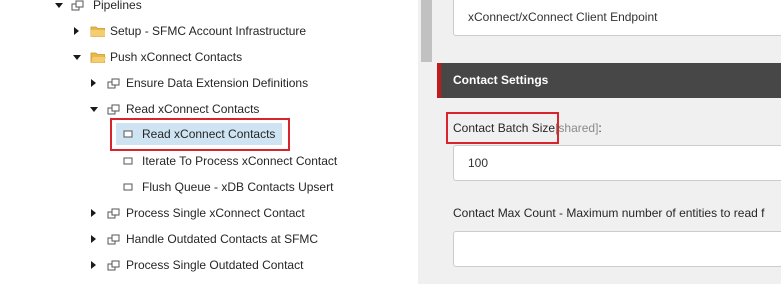 This screenshot has width=781, height=284. What do you see at coordinates (97, 31) in the screenshot?
I see `folder-icon` at bounding box center [97, 31].